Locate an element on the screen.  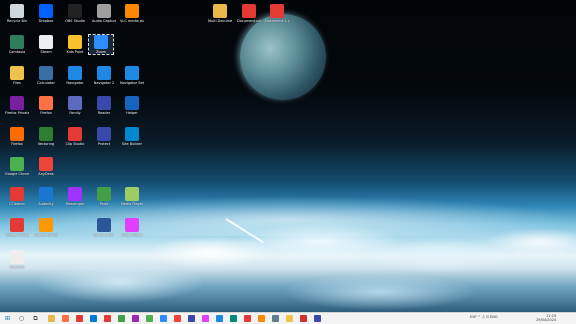
desktop-shortcut: Steam is located at coordinates (46, 44).